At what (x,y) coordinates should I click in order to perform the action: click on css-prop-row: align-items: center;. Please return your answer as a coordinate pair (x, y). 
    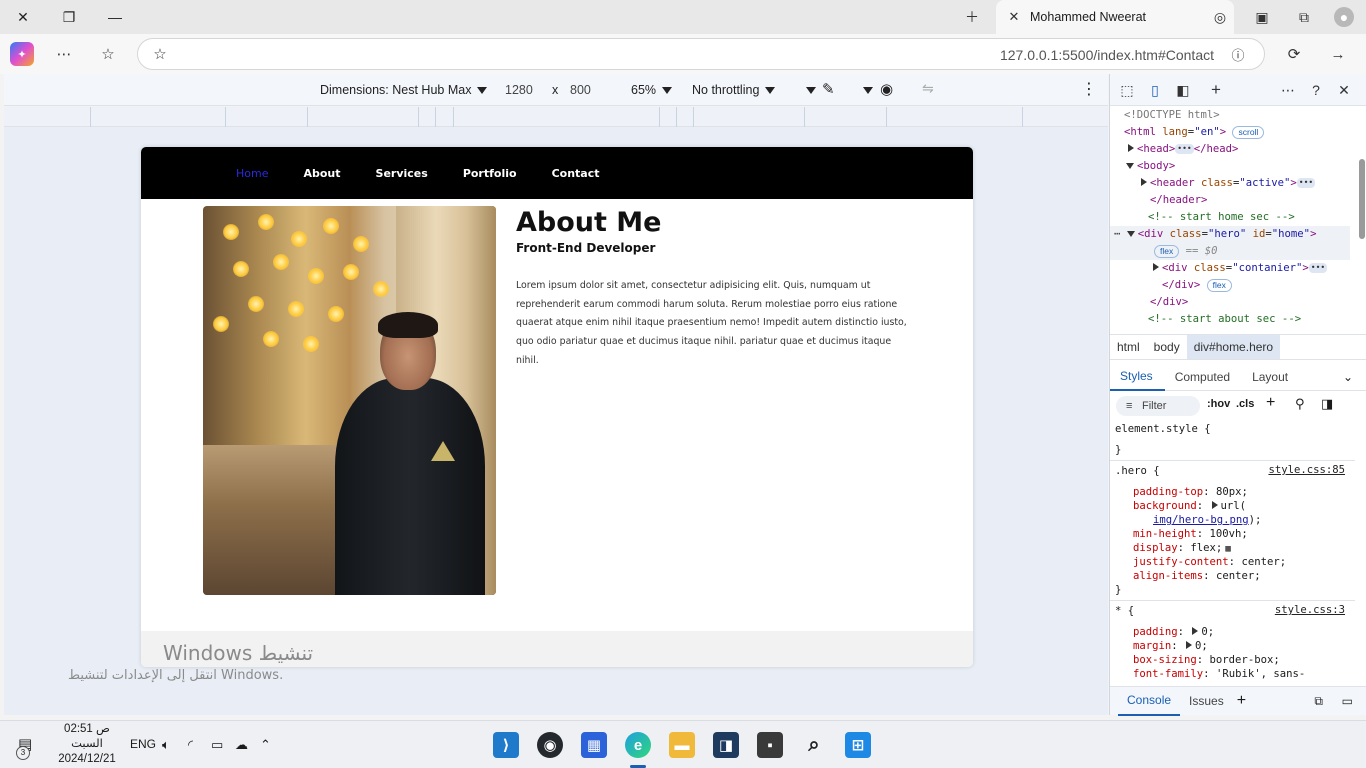
    Looking at the image, I should click on (1197, 576).